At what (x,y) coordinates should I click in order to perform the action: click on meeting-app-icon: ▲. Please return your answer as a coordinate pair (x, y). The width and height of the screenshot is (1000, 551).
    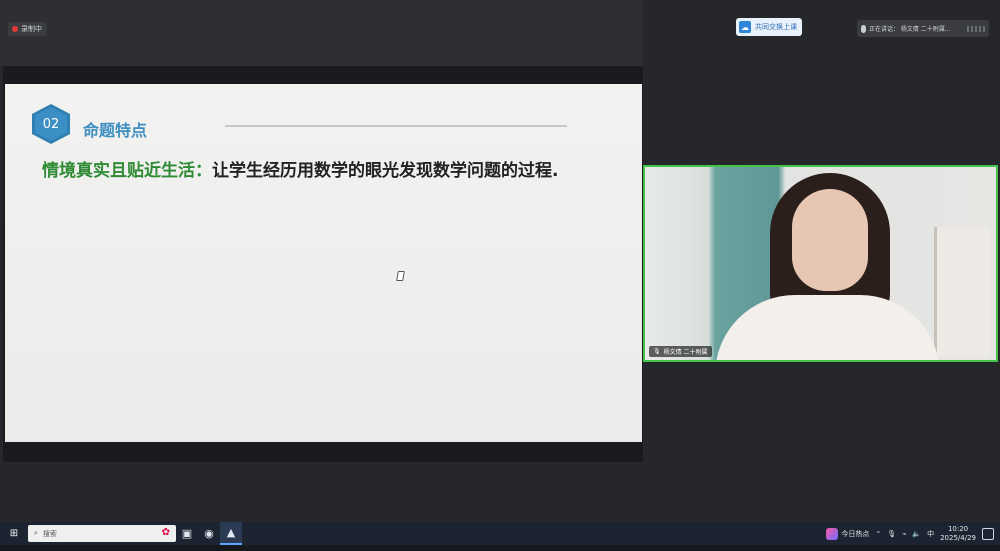
    Looking at the image, I should click on (231, 533).